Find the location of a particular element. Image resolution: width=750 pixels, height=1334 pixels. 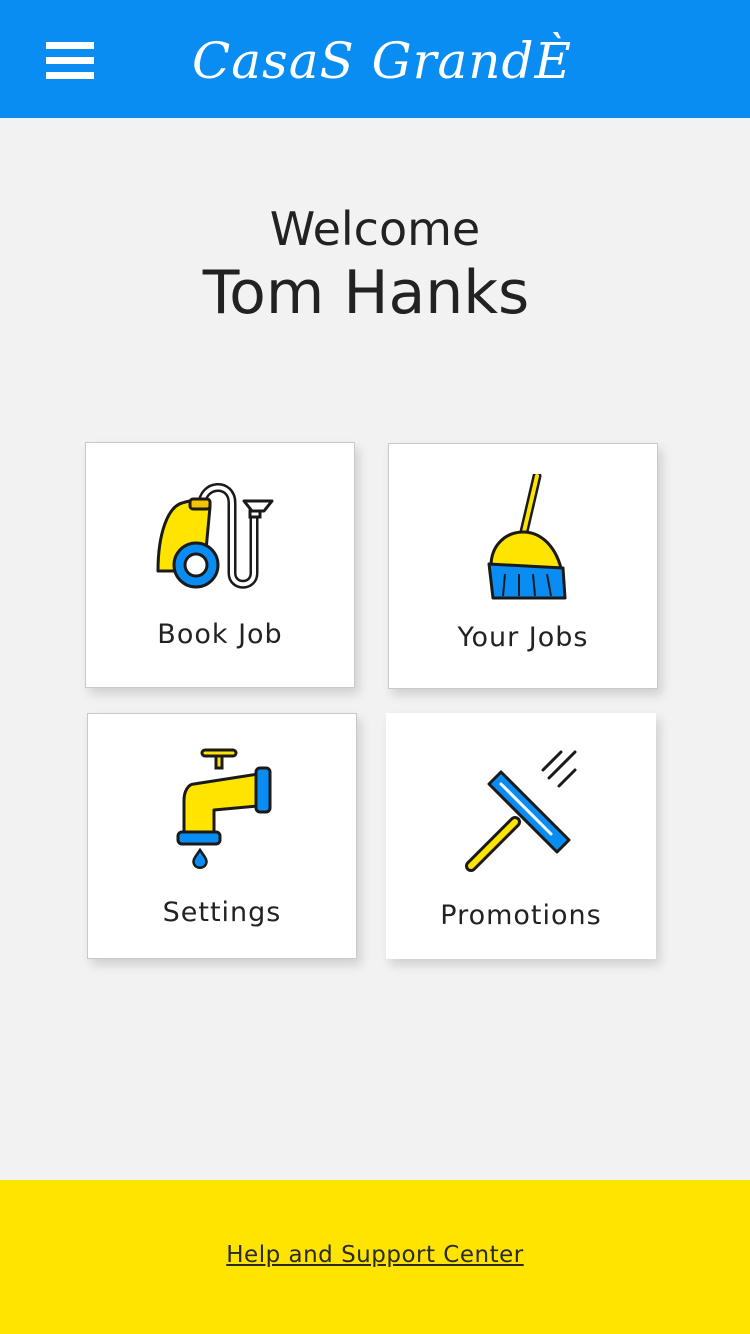

promotions-tile: Promotions is located at coordinates (521, 836).